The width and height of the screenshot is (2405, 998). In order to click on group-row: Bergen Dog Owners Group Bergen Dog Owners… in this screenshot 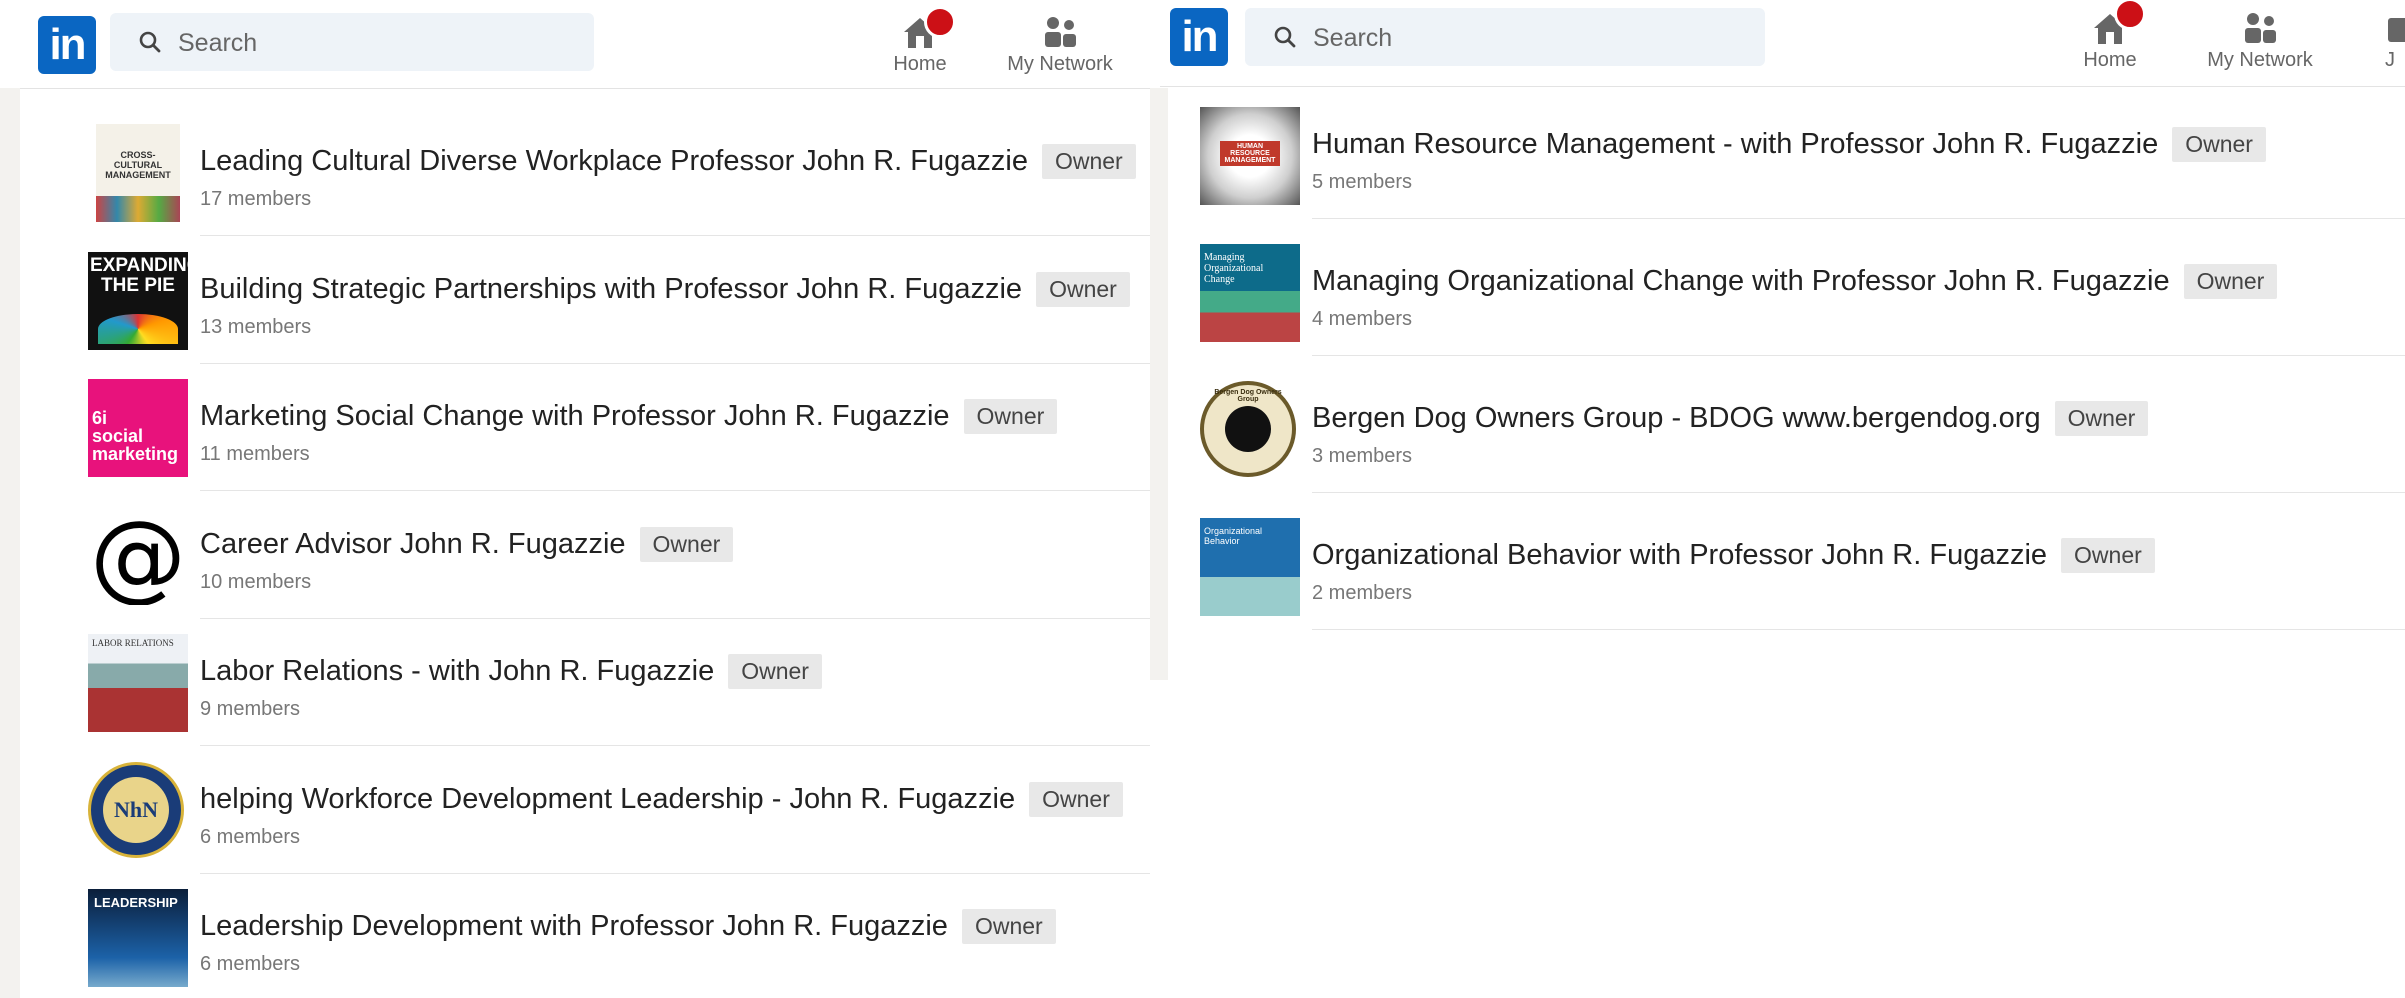, I will do `click(1802, 430)`.